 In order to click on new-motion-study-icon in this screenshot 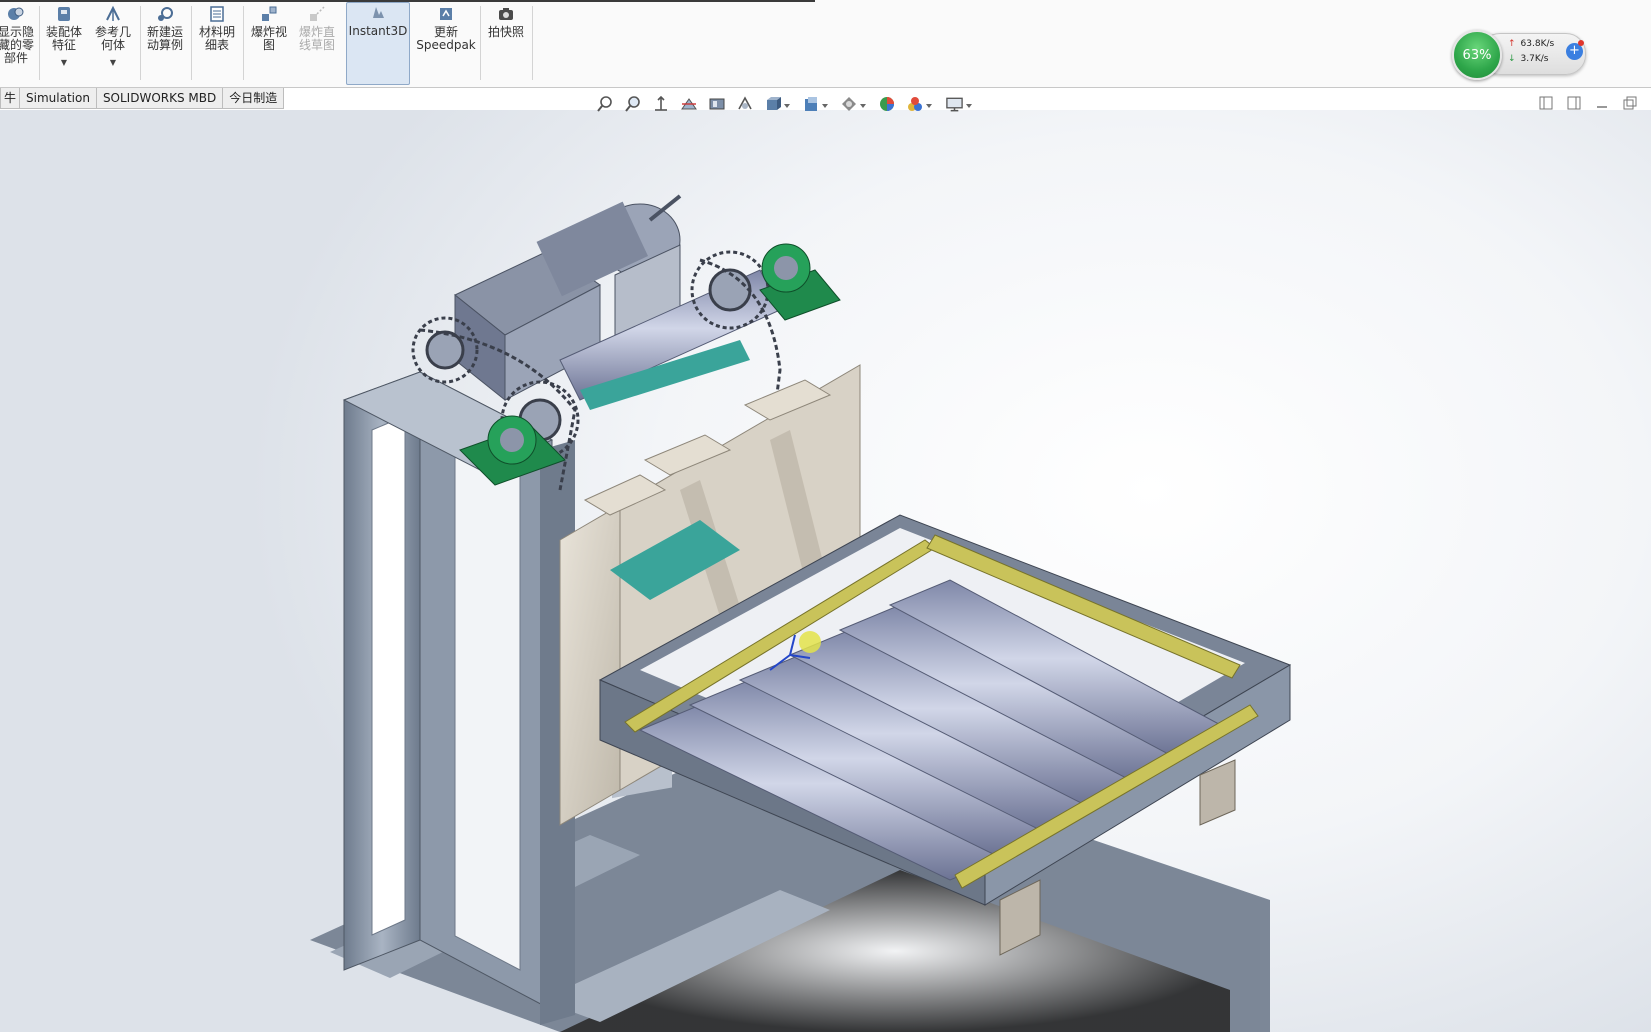, I will do `click(165, 14)`.